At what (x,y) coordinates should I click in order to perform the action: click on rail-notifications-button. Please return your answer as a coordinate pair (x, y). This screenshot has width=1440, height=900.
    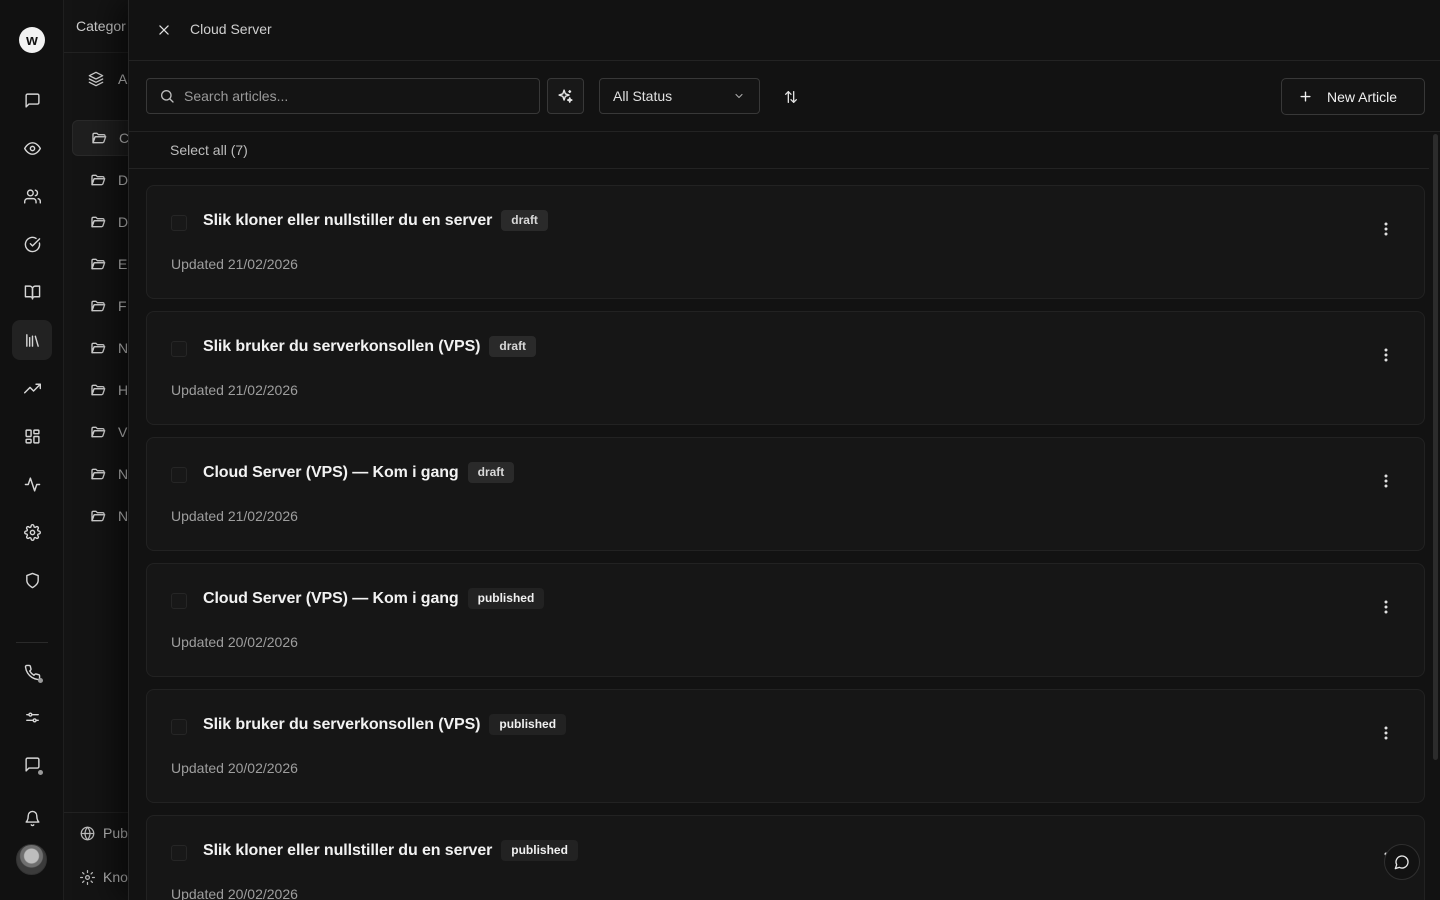
    Looking at the image, I should click on (32, 818).